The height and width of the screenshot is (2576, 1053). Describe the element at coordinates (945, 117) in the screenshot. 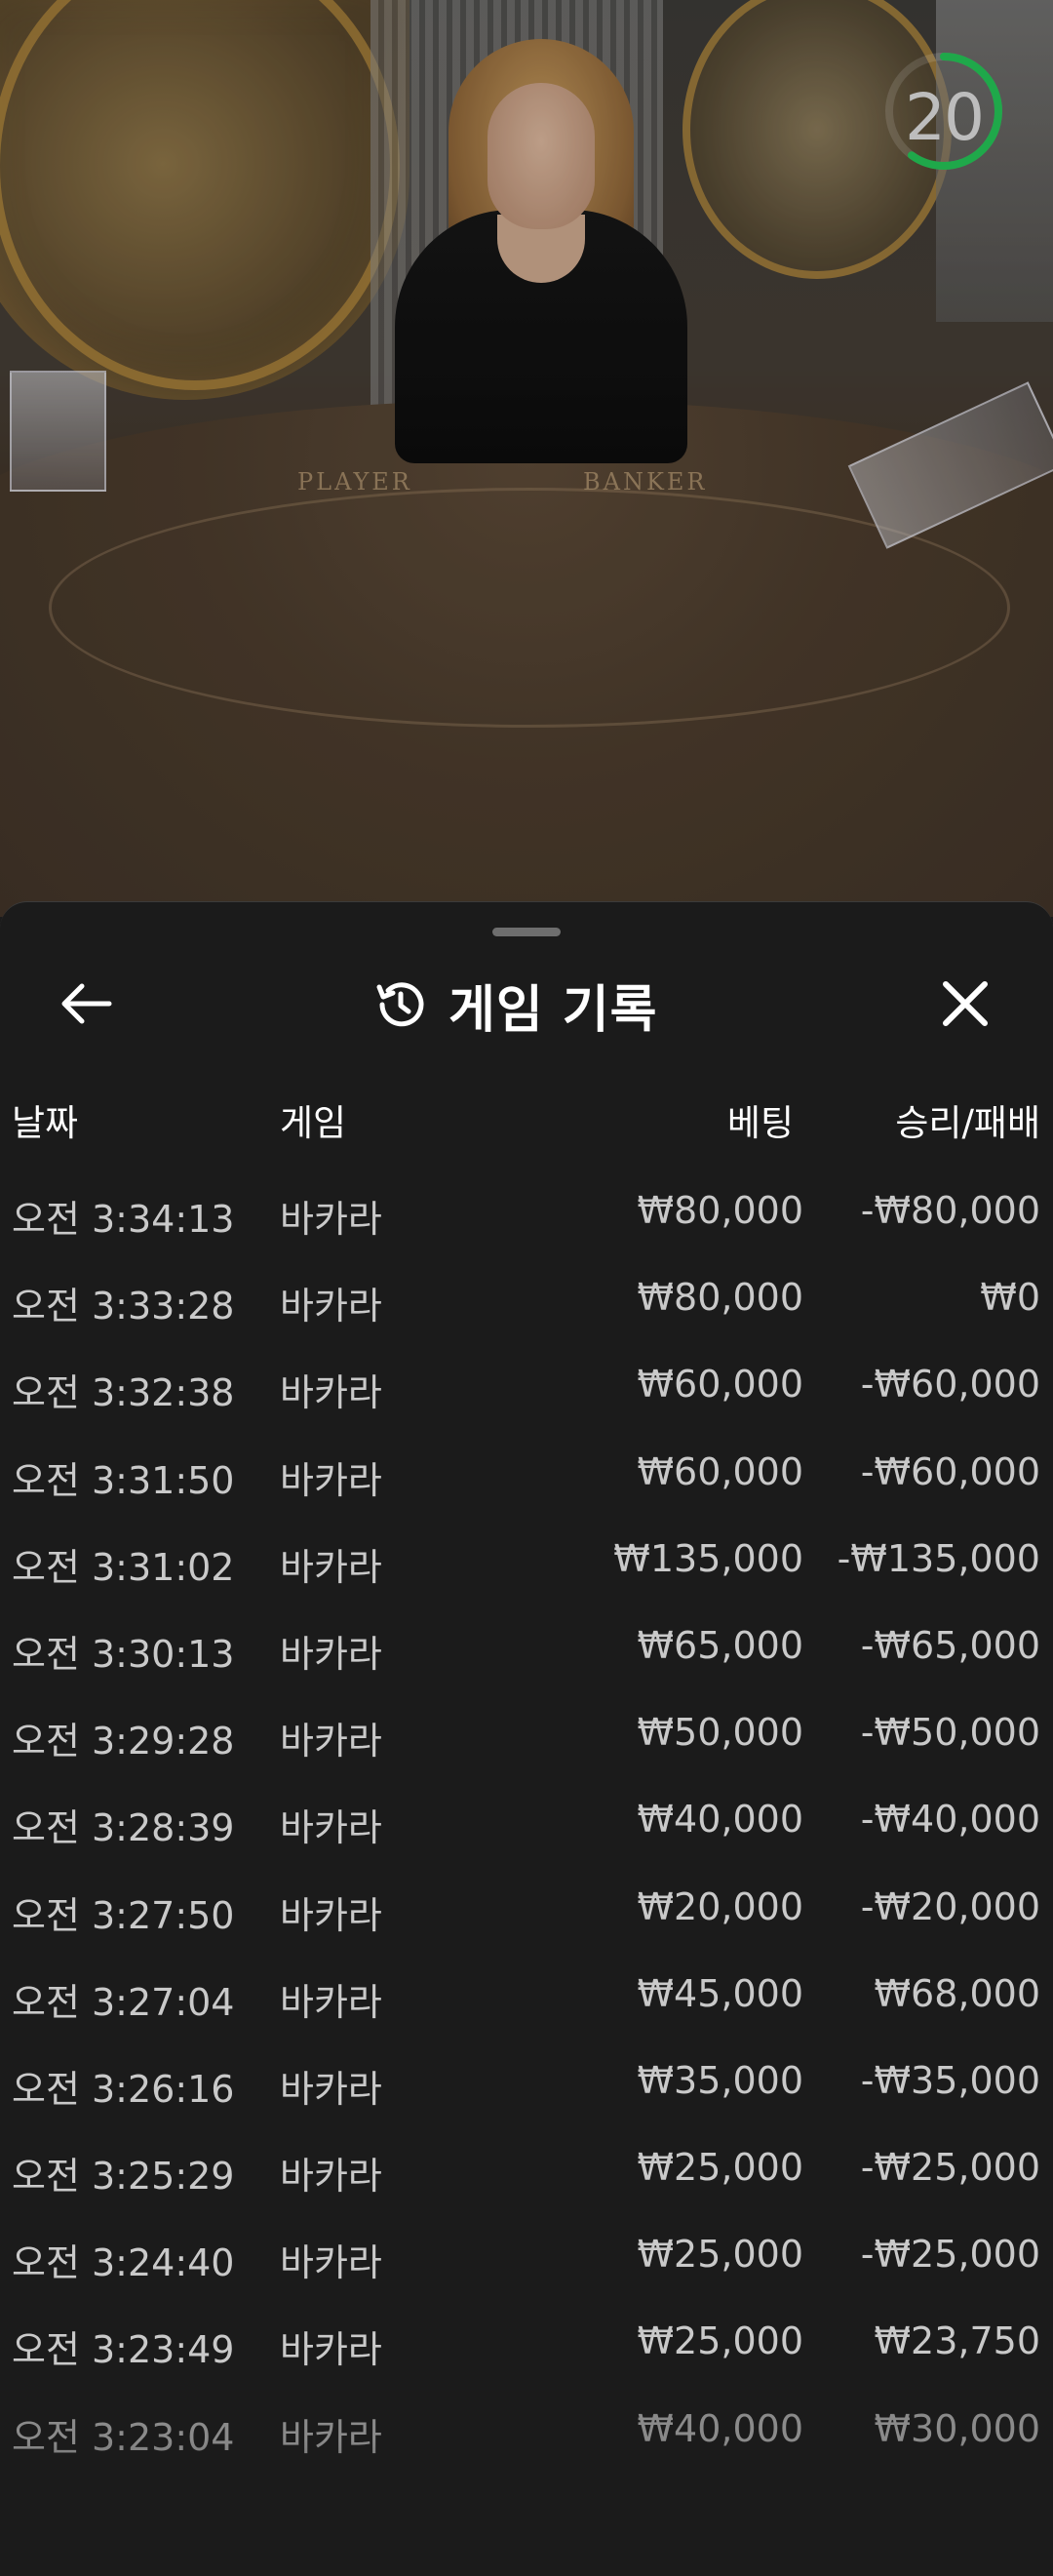

I see `timer-value: 20` at that location.